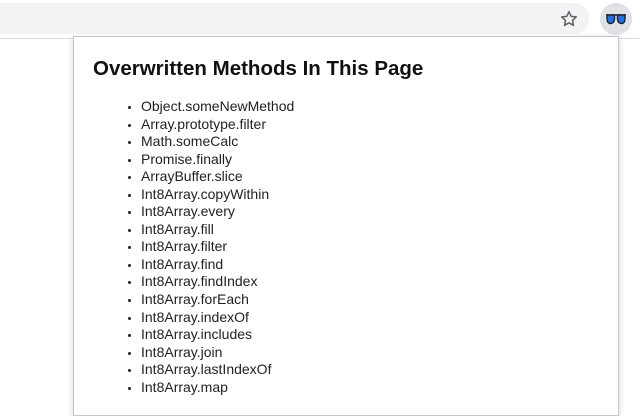 The width and height of the screenshot is (640, 416). What do you see at coordinates (217, 230) in the screenshot?
I see `method-list-item: Int8Array.fill` at bounding box center [217, 230].